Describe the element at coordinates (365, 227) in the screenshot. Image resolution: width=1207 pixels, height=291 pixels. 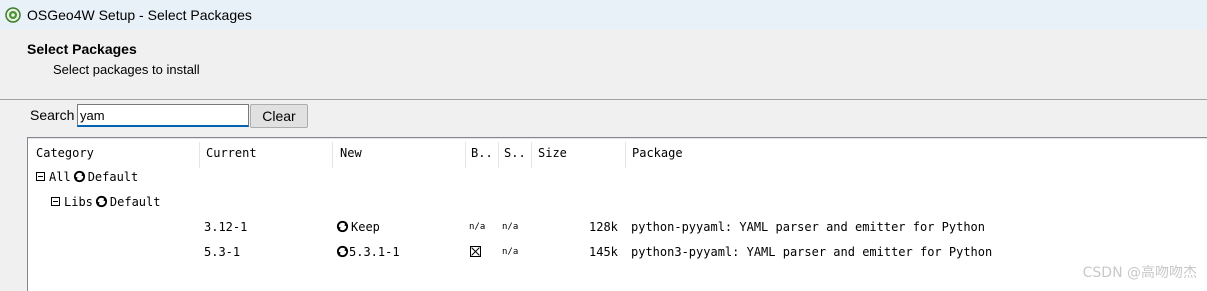
I see `new-action-label: Keep` at that location.